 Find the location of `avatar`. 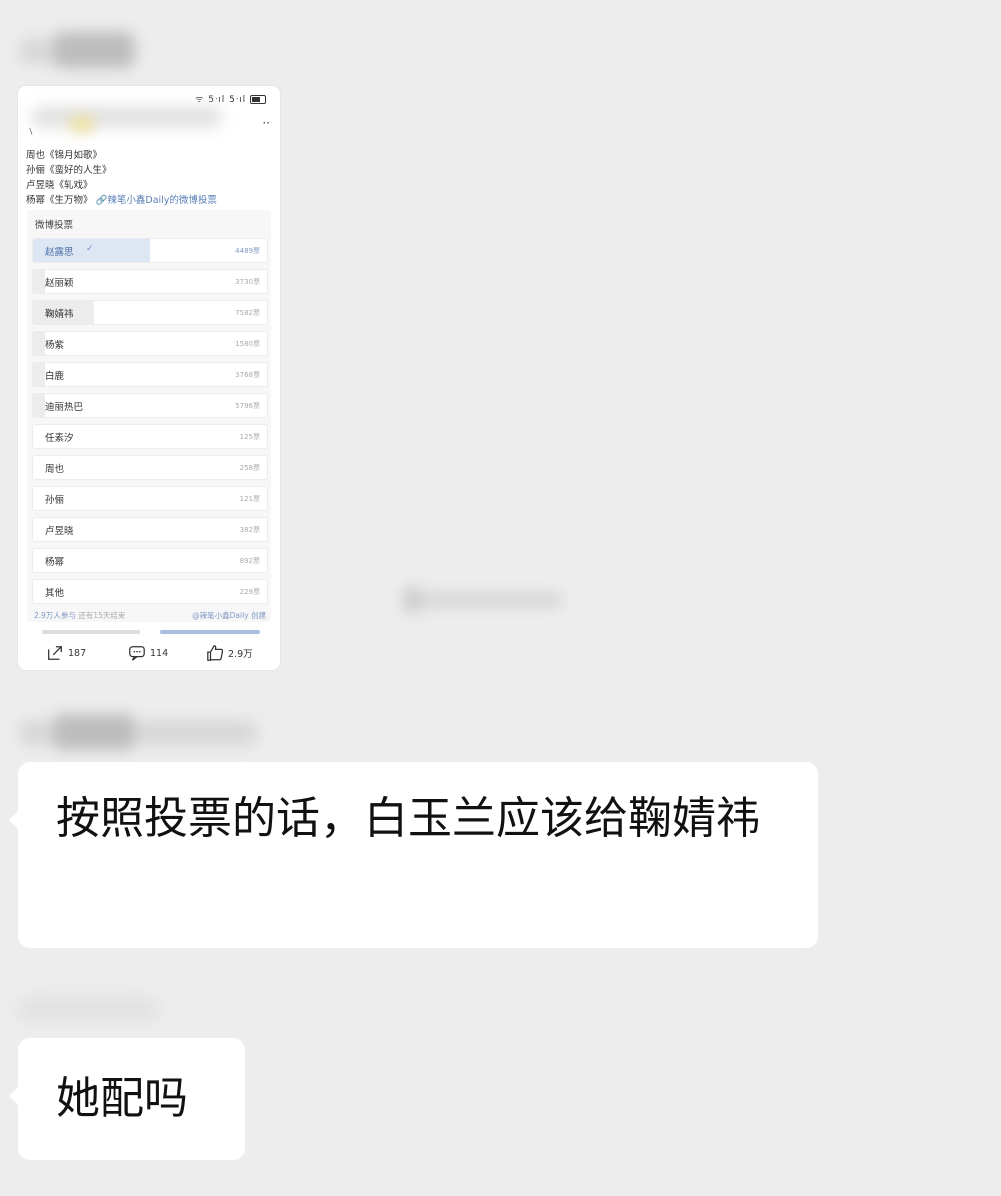

avatar is located at coordinates (82, 124).